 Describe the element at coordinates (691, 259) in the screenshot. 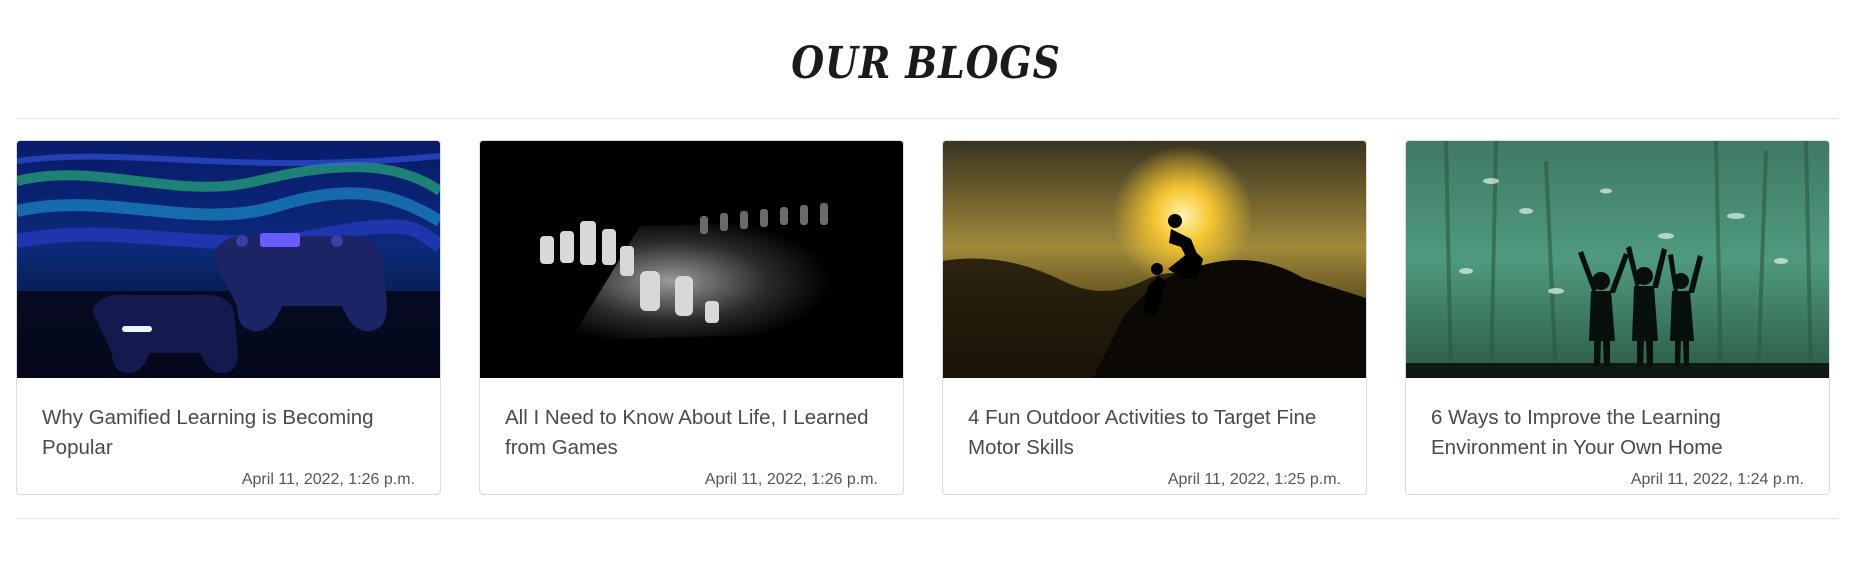

I see `chess-board-image` at that location.